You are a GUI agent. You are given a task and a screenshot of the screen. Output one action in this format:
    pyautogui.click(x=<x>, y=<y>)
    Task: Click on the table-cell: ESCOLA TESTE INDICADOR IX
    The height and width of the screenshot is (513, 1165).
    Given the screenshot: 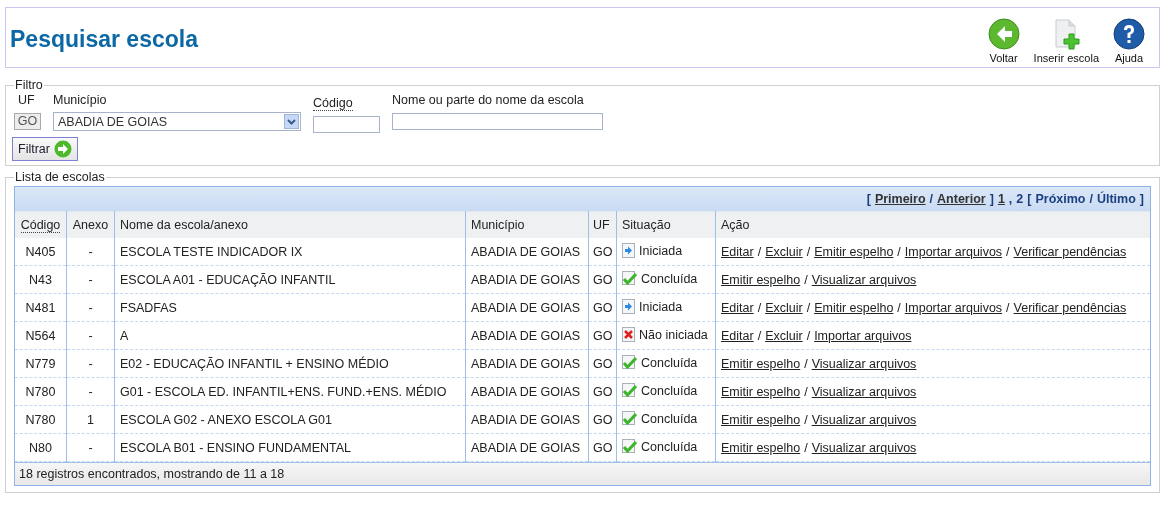 What is the action you would take?
    pyautogui.click(x=290, y=252)
    